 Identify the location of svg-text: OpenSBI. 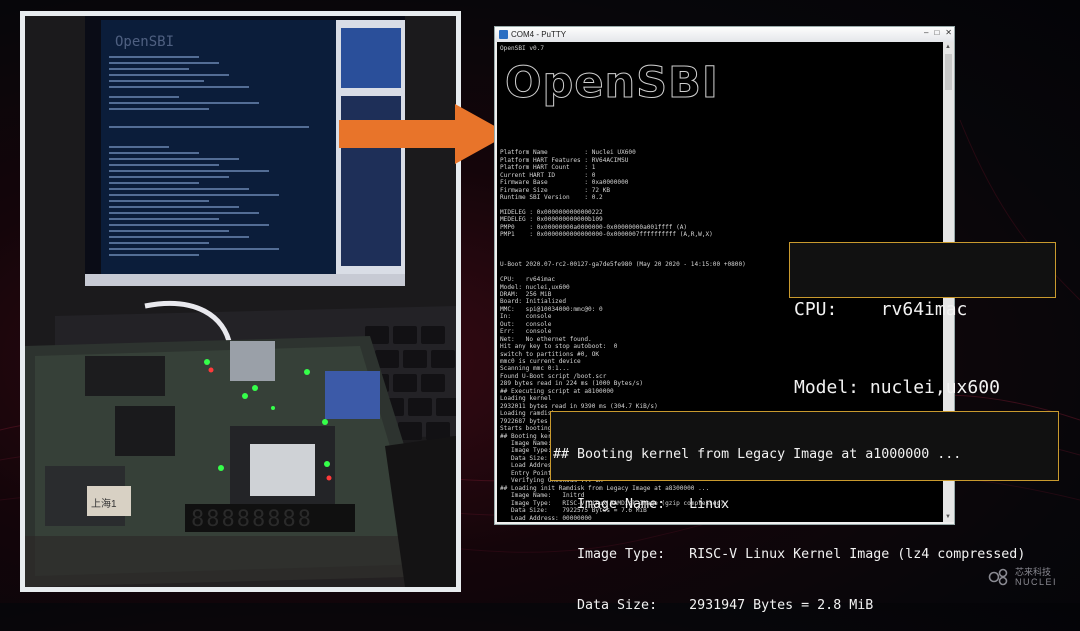
(144, 42).